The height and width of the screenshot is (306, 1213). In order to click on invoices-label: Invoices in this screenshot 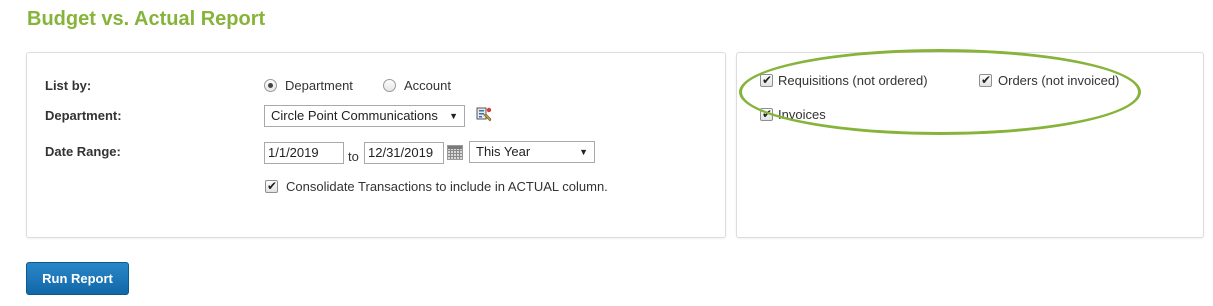, I will do `click(802, 114)`.